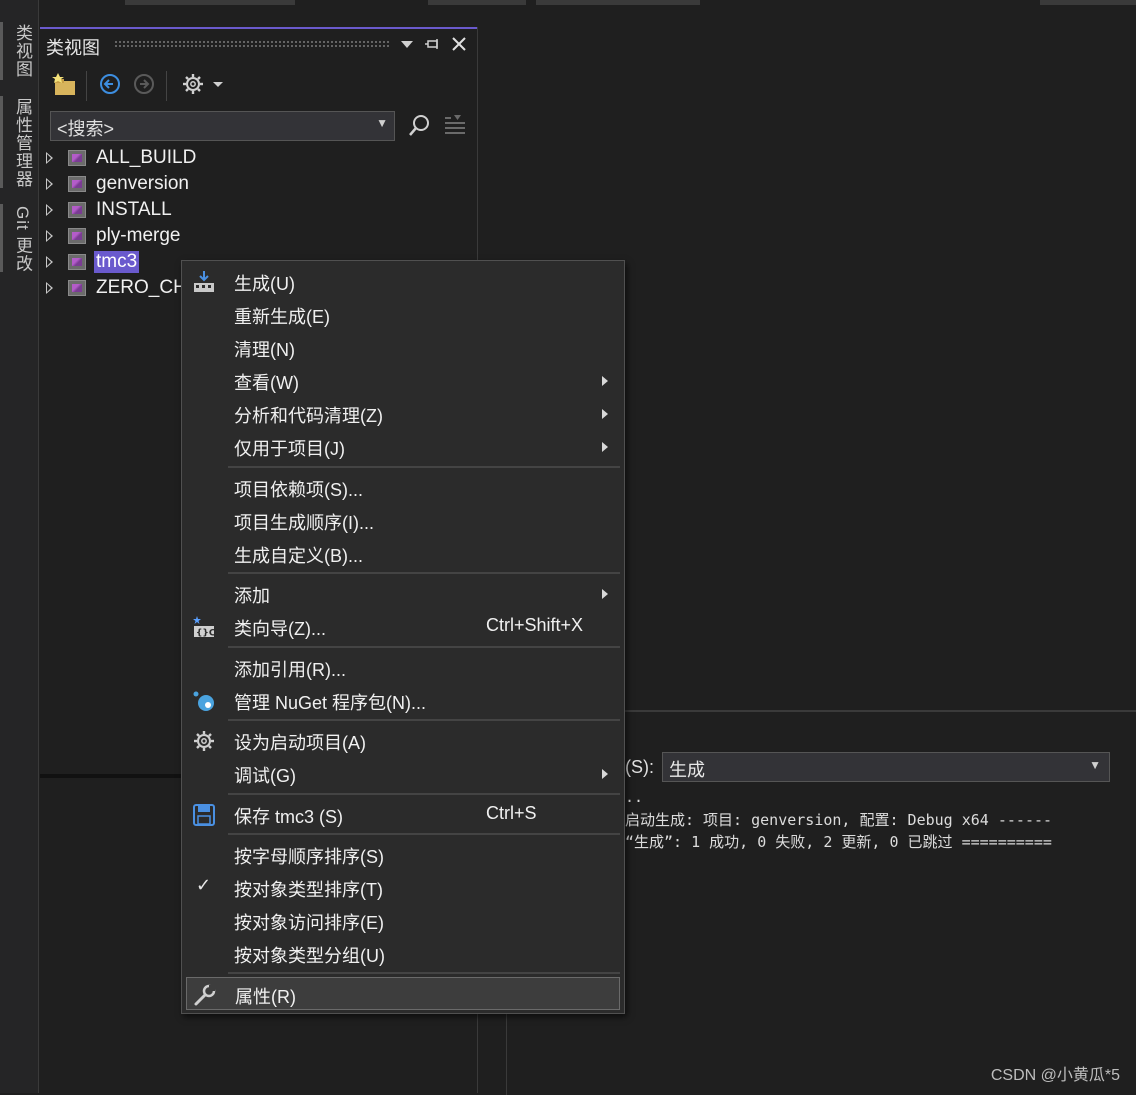 This screenshot has height=1095, width=1136. Describe the element at coordinates (455, 128) in the screenshot. I see `filter-list-icon` at that location.